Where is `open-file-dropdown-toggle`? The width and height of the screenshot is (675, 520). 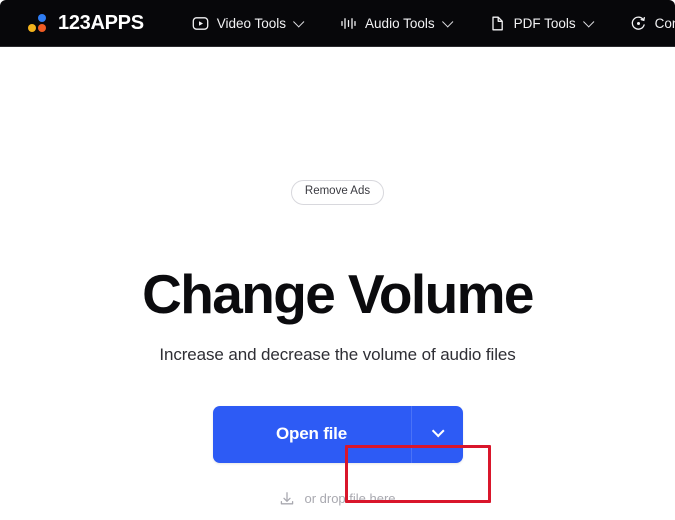 open-file-dropdown-toggle is located at coordinates (436, 434).